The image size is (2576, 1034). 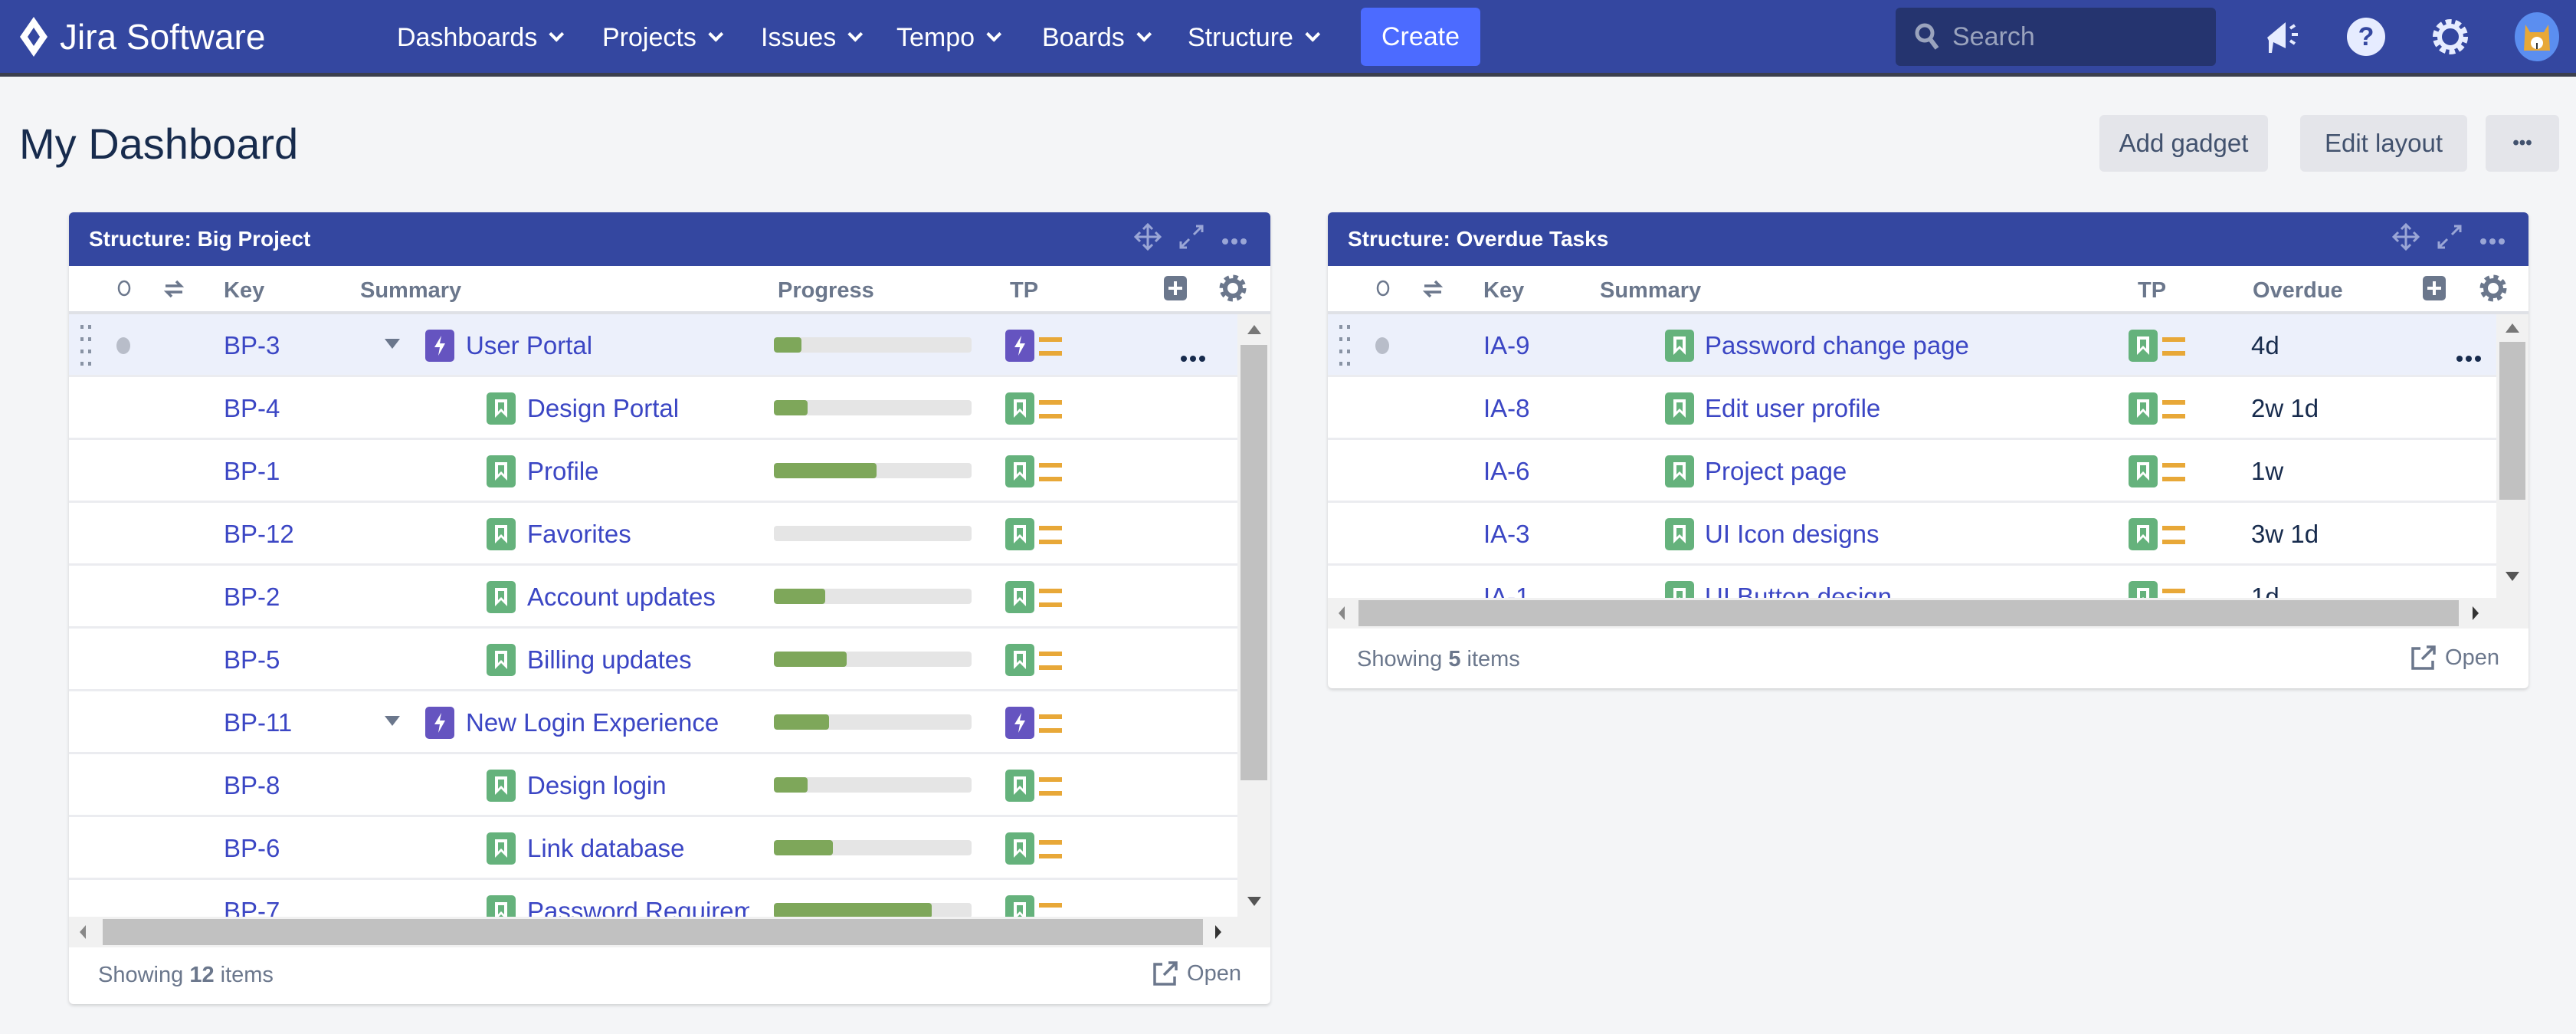 I want to click on column-progress: Progress, so click(x=826, y=291).